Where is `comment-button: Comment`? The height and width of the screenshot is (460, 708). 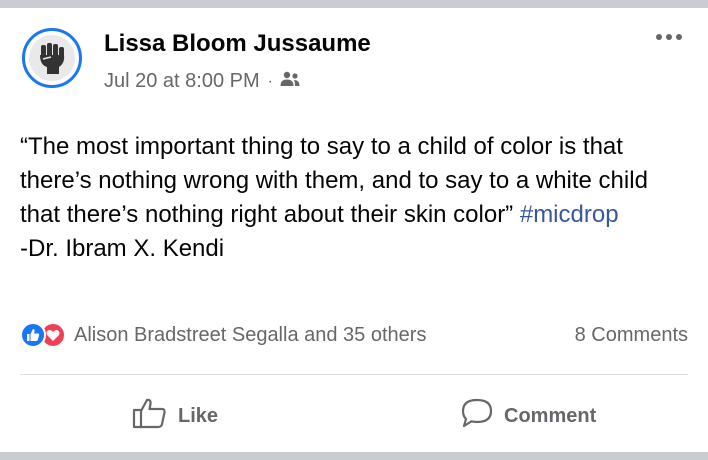 comment-button: Comment is located at coordinates (528, 416).